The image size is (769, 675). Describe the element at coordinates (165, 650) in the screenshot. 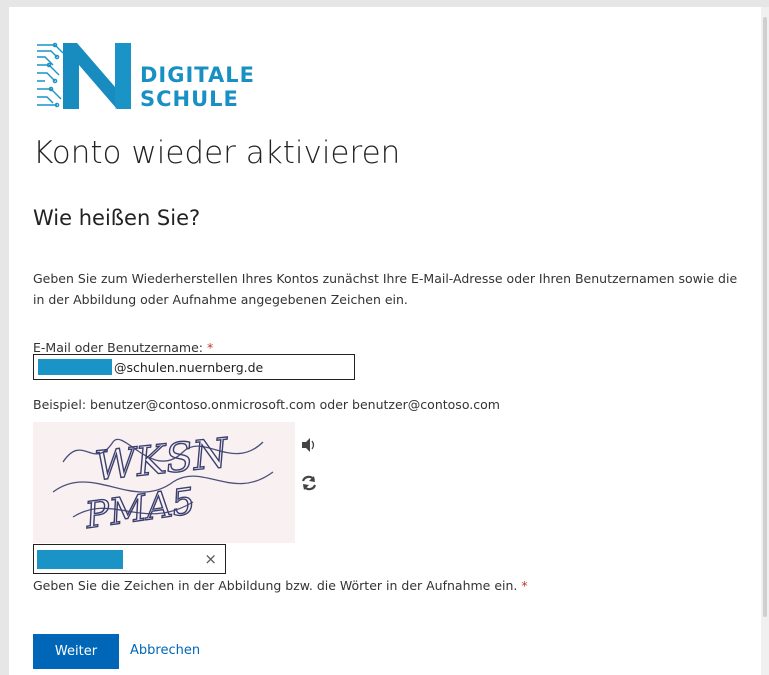

I see `cancel-link: Abbrechen` at that location.